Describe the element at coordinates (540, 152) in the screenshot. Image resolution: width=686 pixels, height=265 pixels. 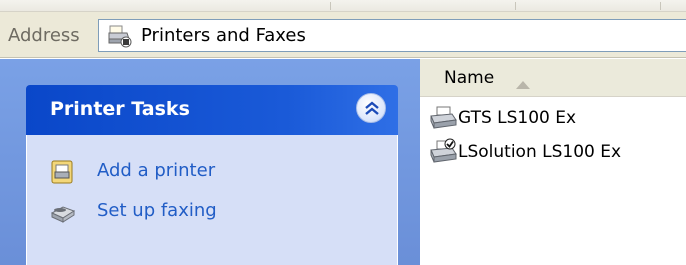
I see `printer-name: LSolution LS100 Ex` at that location.